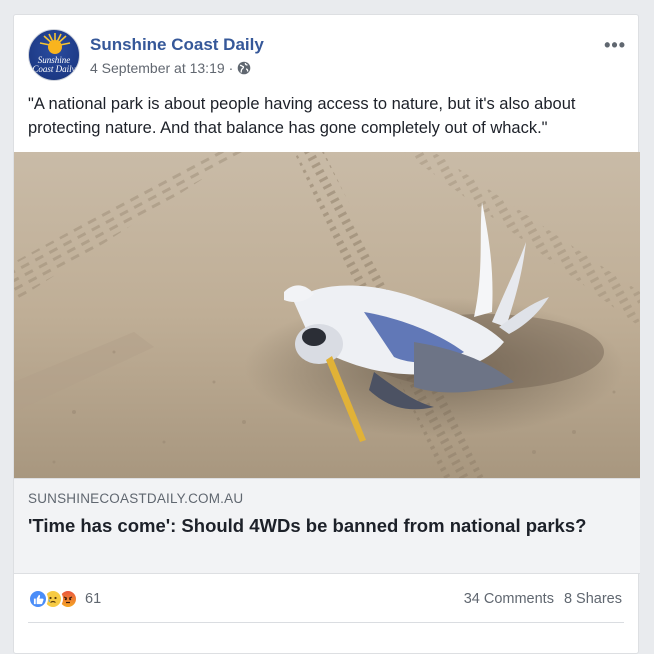  I want to click on post-meta: 4 September at 13:19 ·, so click(170, 68).